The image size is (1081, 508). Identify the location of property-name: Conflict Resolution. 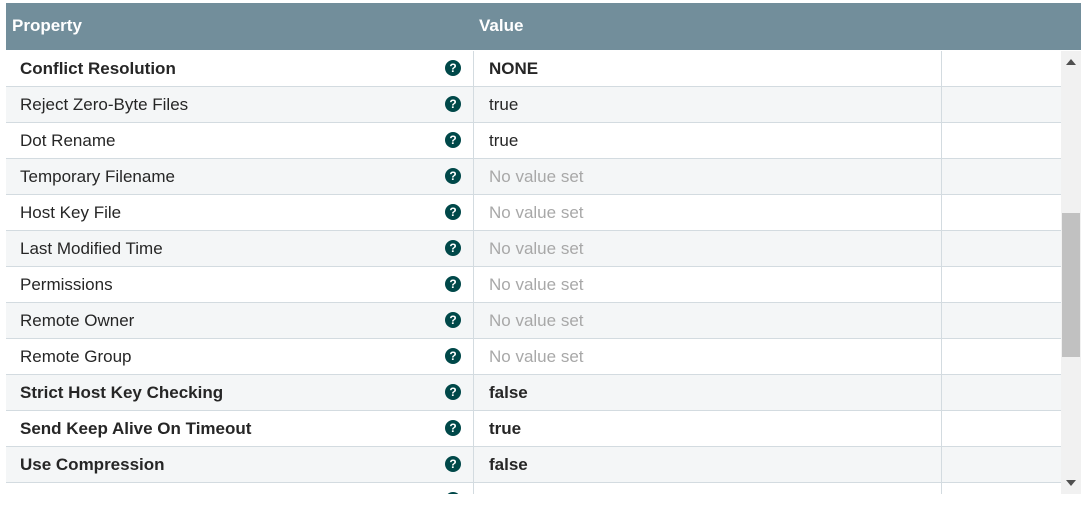
(98, 68).